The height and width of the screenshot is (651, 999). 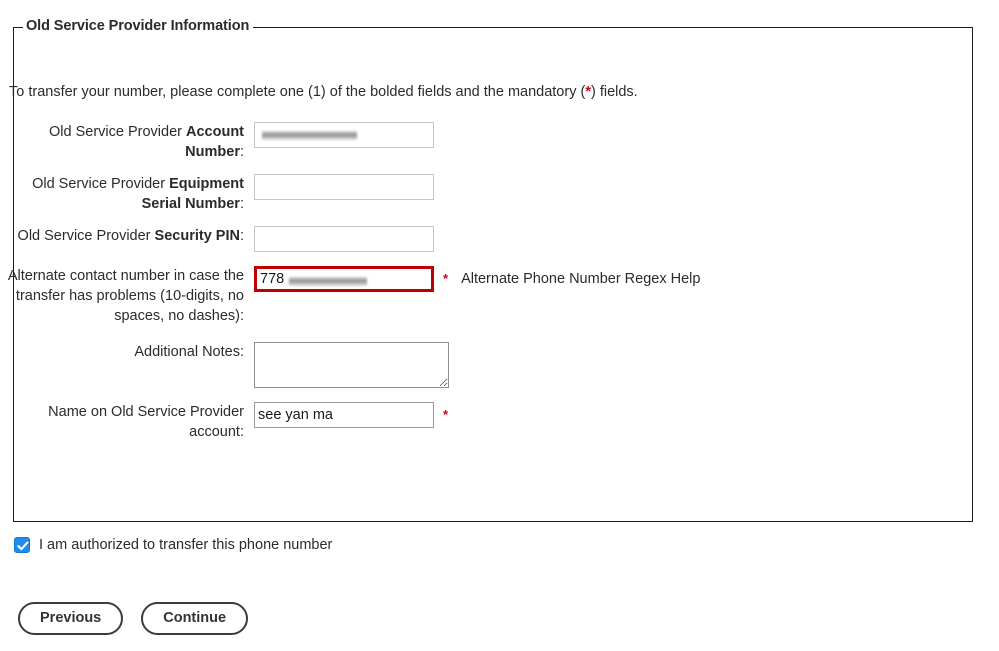 I want to click on label-alternate-contact-suffix: :, so click(x=241, y=316).